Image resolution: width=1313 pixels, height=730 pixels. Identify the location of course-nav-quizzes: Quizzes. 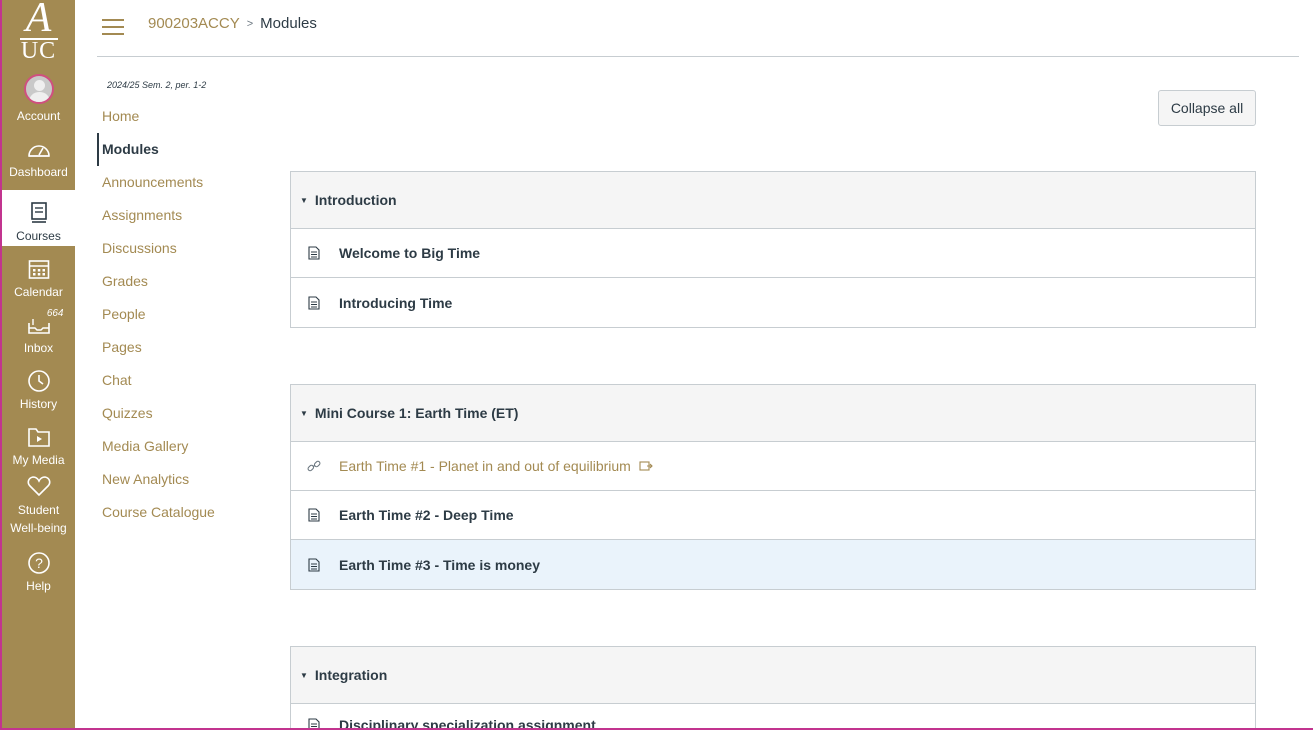
(187, 413).